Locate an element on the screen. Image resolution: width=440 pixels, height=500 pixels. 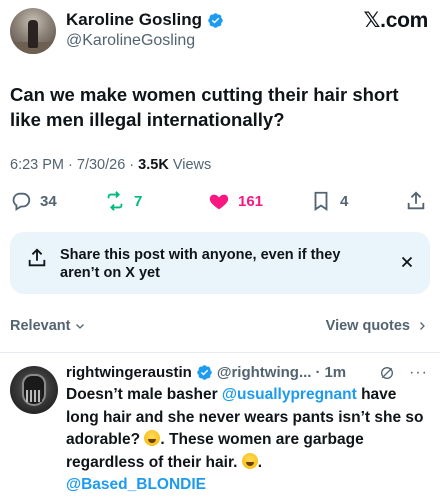
x-com-label: 𝕏.com is located at coordinates (396, 20).